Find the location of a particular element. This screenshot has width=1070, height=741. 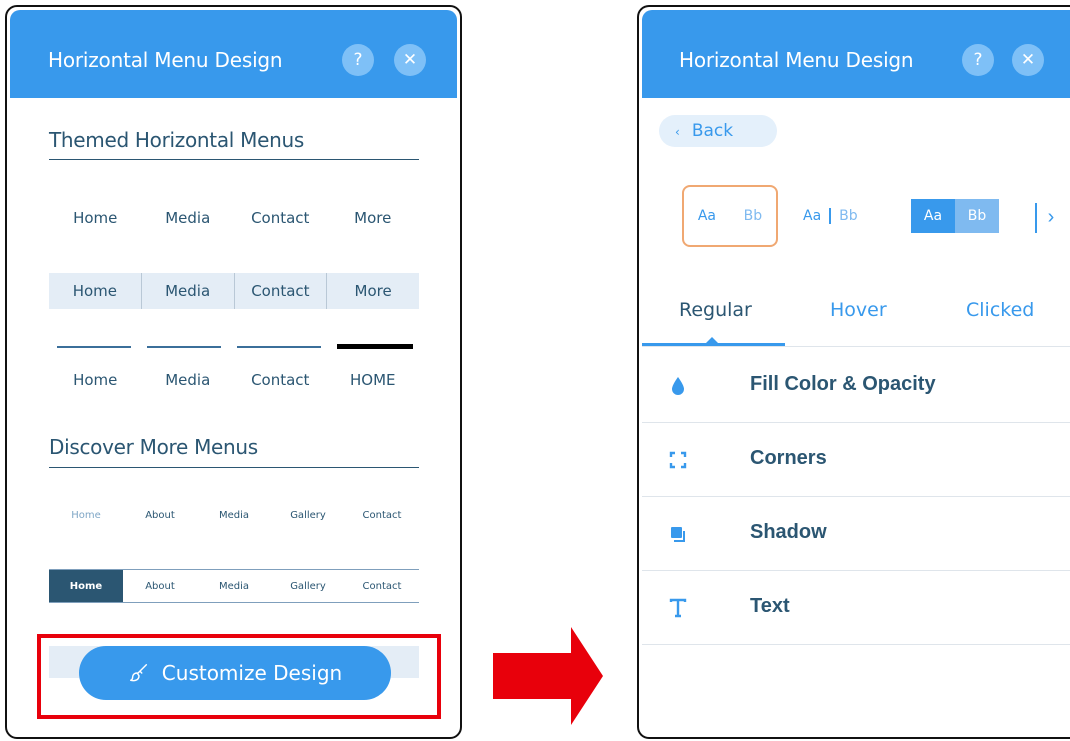

text-option: Text is located at coordinates (856, 608).